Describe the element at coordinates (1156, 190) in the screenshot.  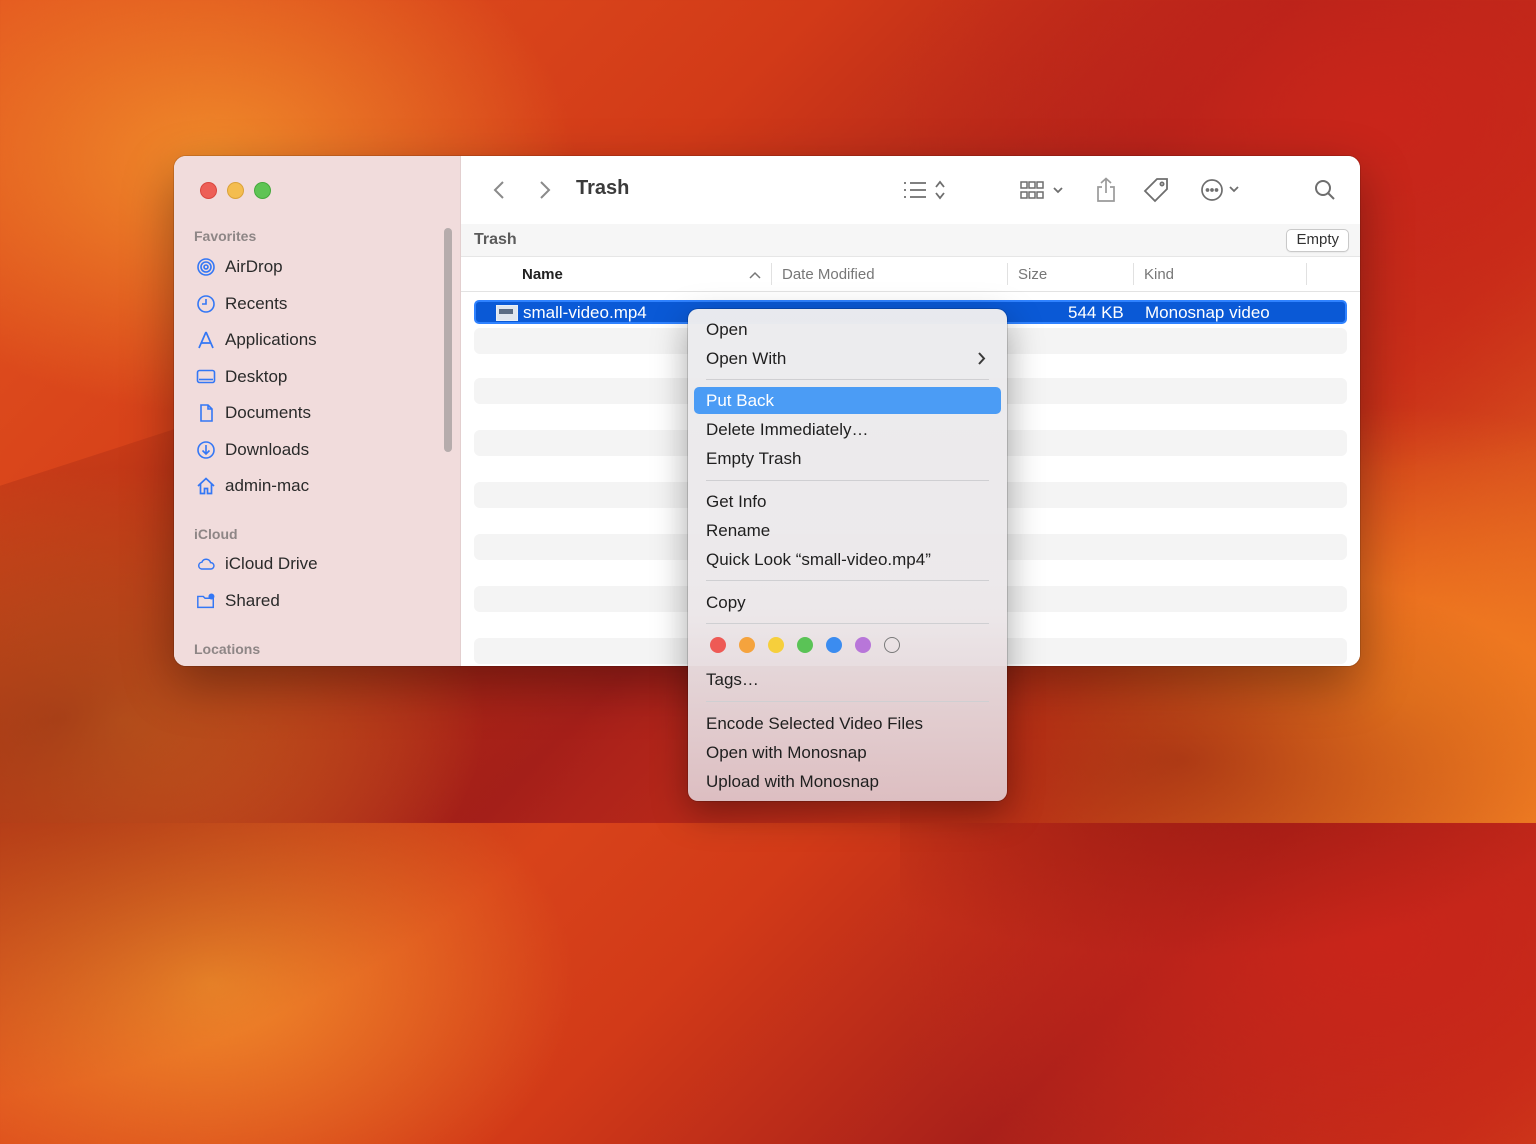
I see `tag-button` at that location.